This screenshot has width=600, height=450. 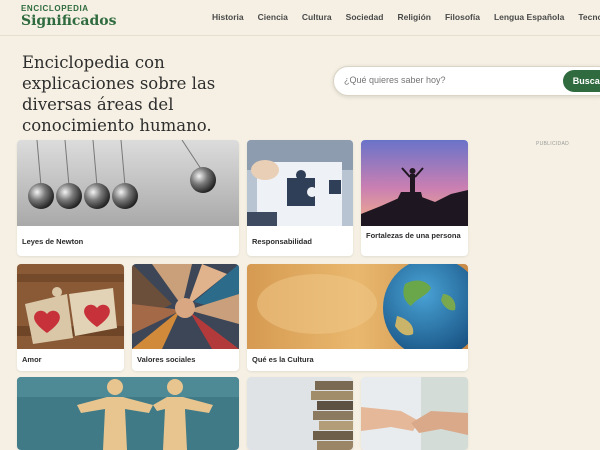 What do you see at coordinates (365, 17) in the screenshot?
I see `nav-item-sociedad: Sociedad` at bounding box center [365, 17].